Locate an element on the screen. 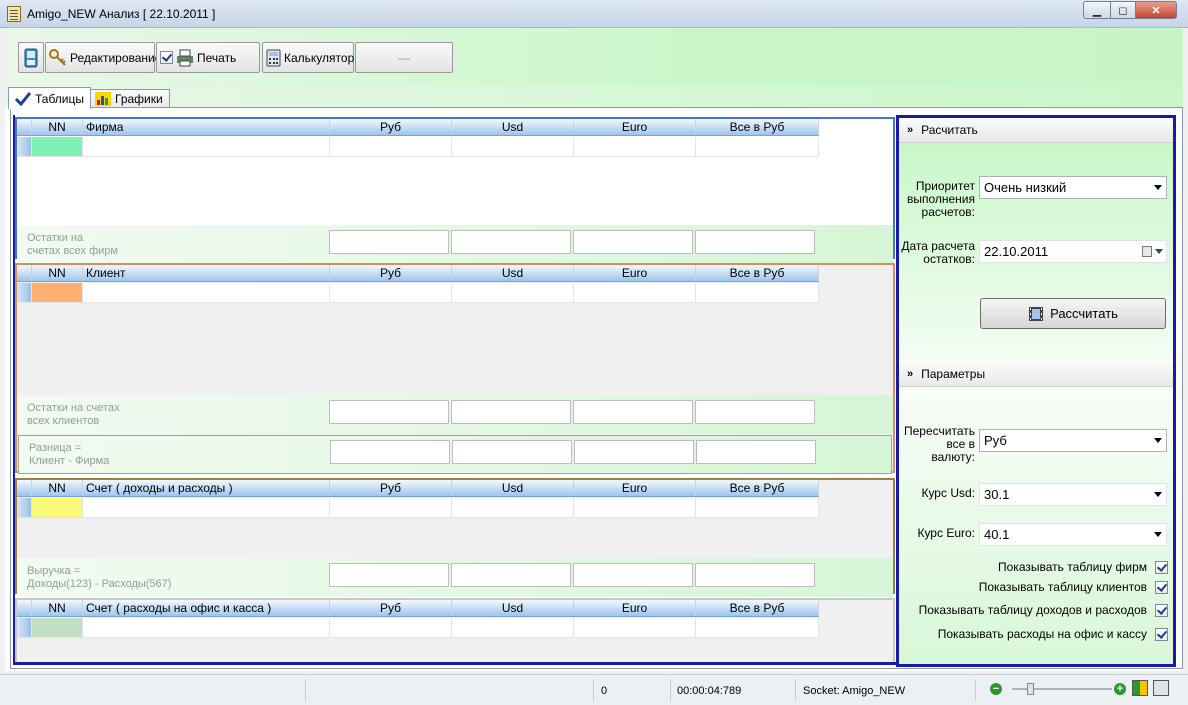 This screenshot has height=705, width=1188. tab-charts: Графики is located at coordinates (129, 98).